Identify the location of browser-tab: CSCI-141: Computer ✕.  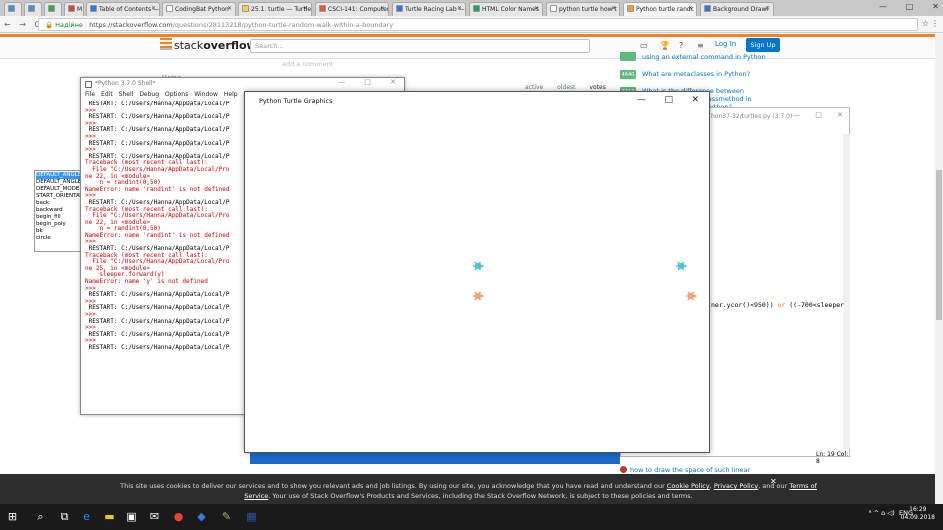
(352, 9).